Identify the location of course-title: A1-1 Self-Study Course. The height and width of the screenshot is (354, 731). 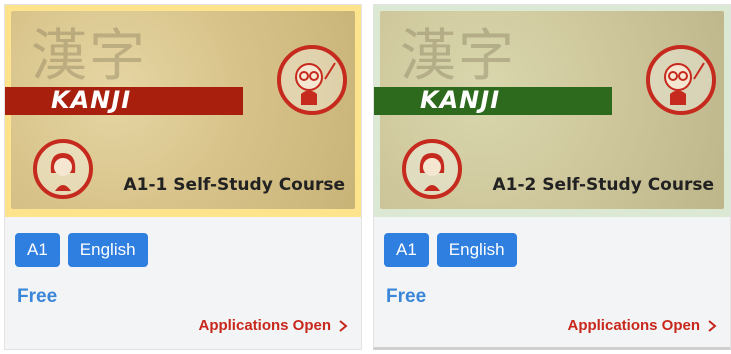
(234, 185).